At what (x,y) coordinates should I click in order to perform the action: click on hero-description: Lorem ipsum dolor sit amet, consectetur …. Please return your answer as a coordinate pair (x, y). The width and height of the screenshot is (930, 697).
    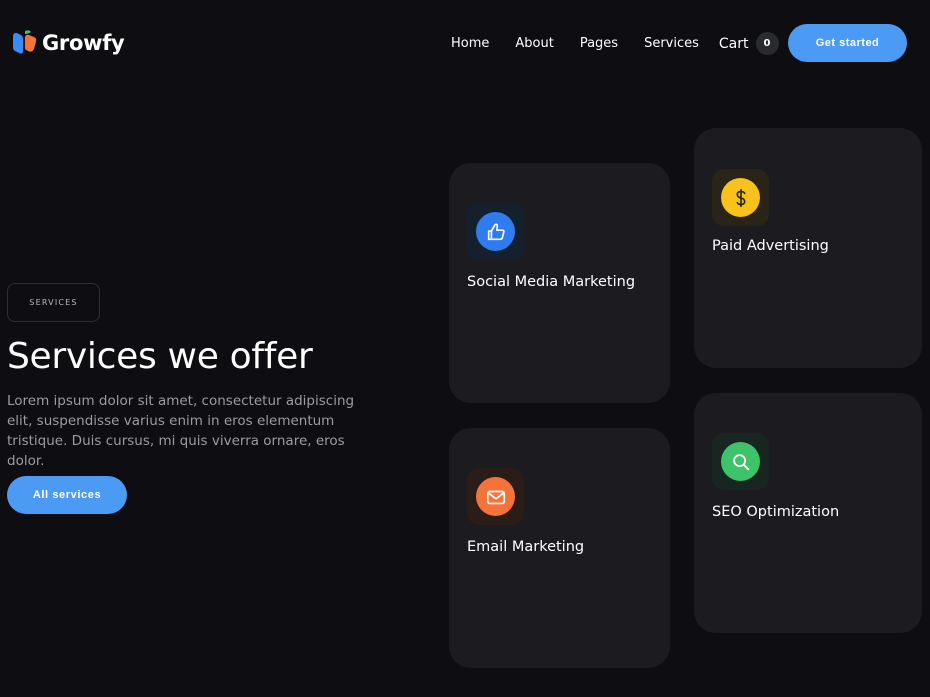
    Looking at the image, I should click on (181, 431).